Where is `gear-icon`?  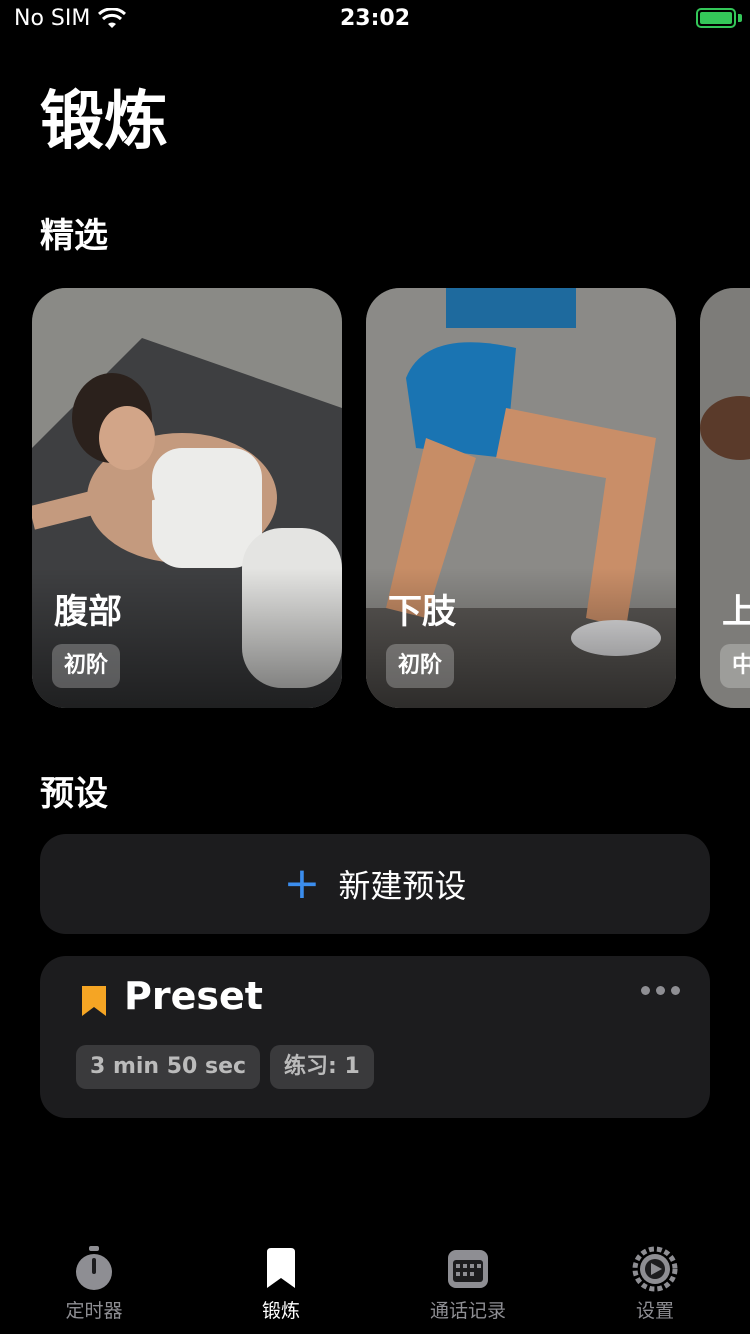
gear-icon is located at coordinates (655, 1269).